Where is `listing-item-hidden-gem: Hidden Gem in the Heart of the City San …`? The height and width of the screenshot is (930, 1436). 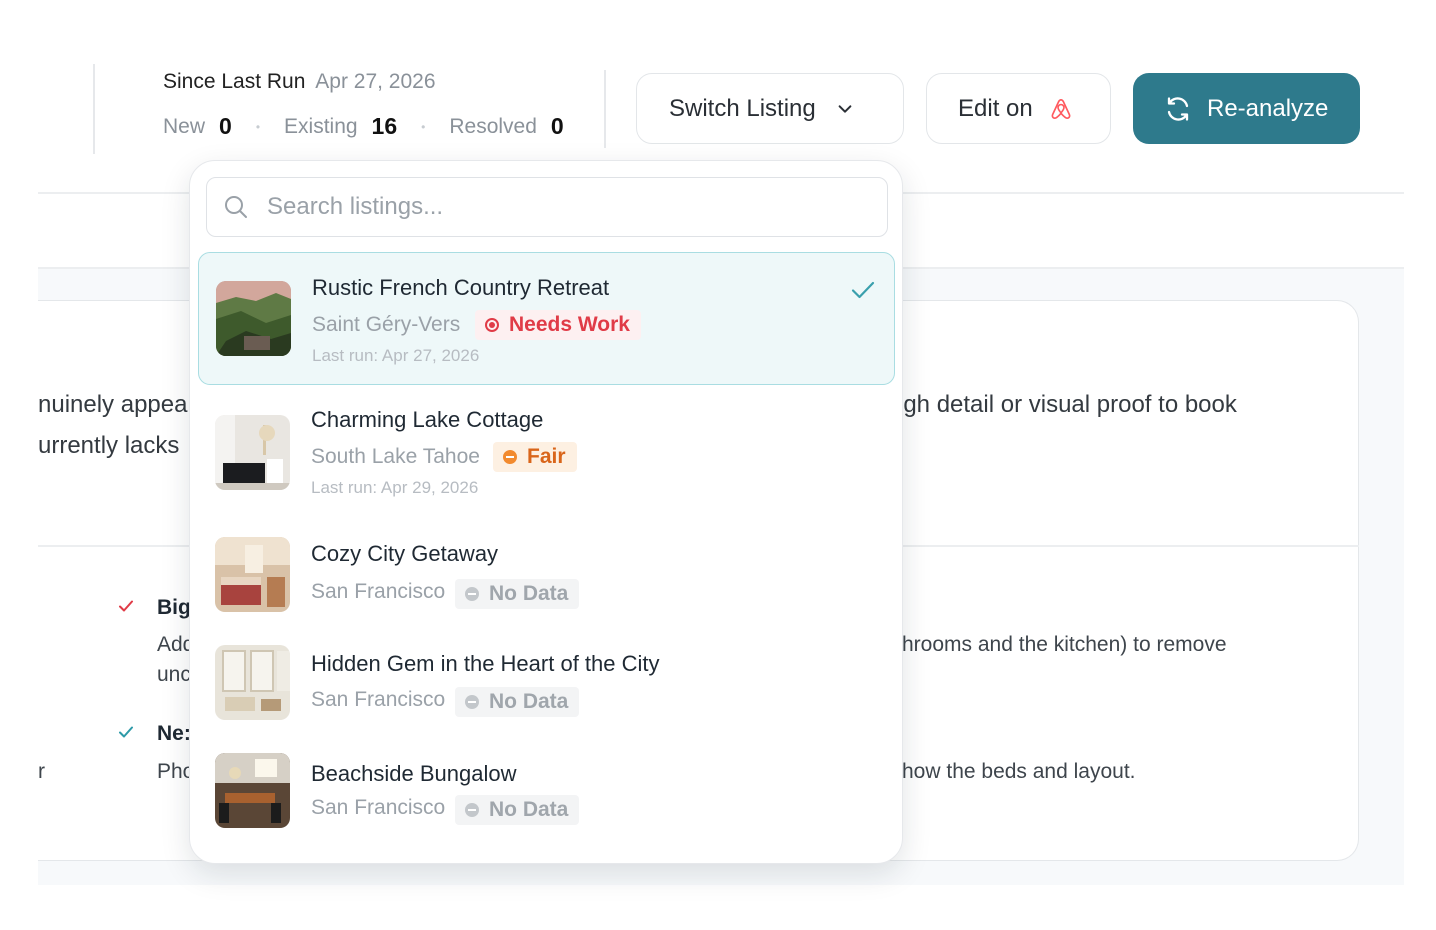
listing-item-hidden-gem: Hidden Gem in the Heart of the City San … is located at coordinates (546, 683).